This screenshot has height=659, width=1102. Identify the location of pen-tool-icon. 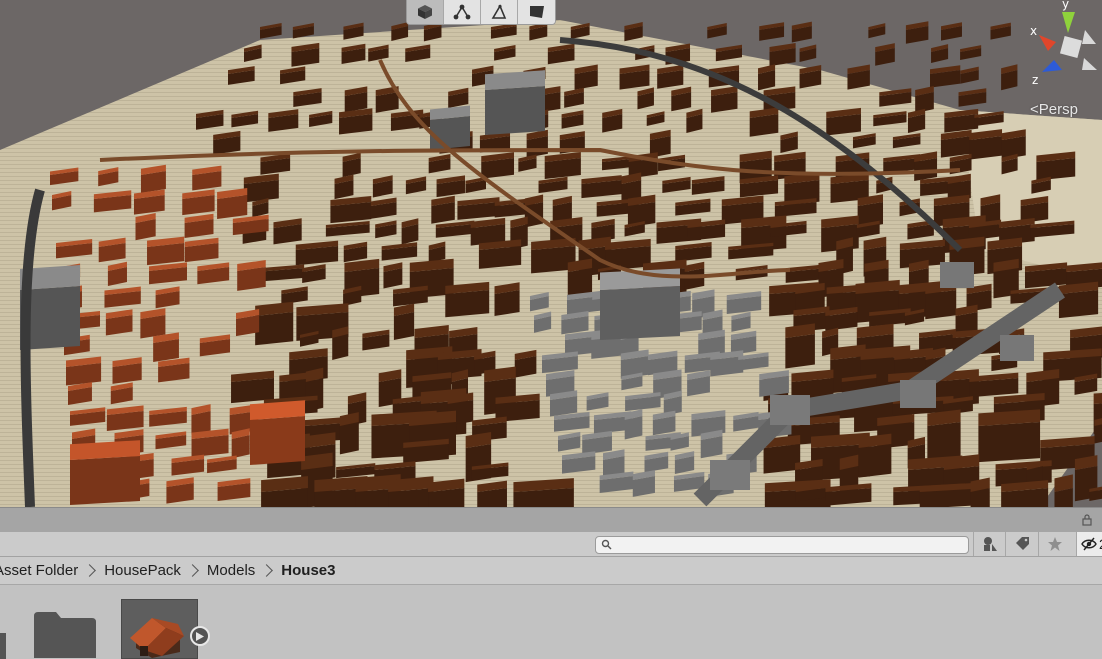
(499, 11).